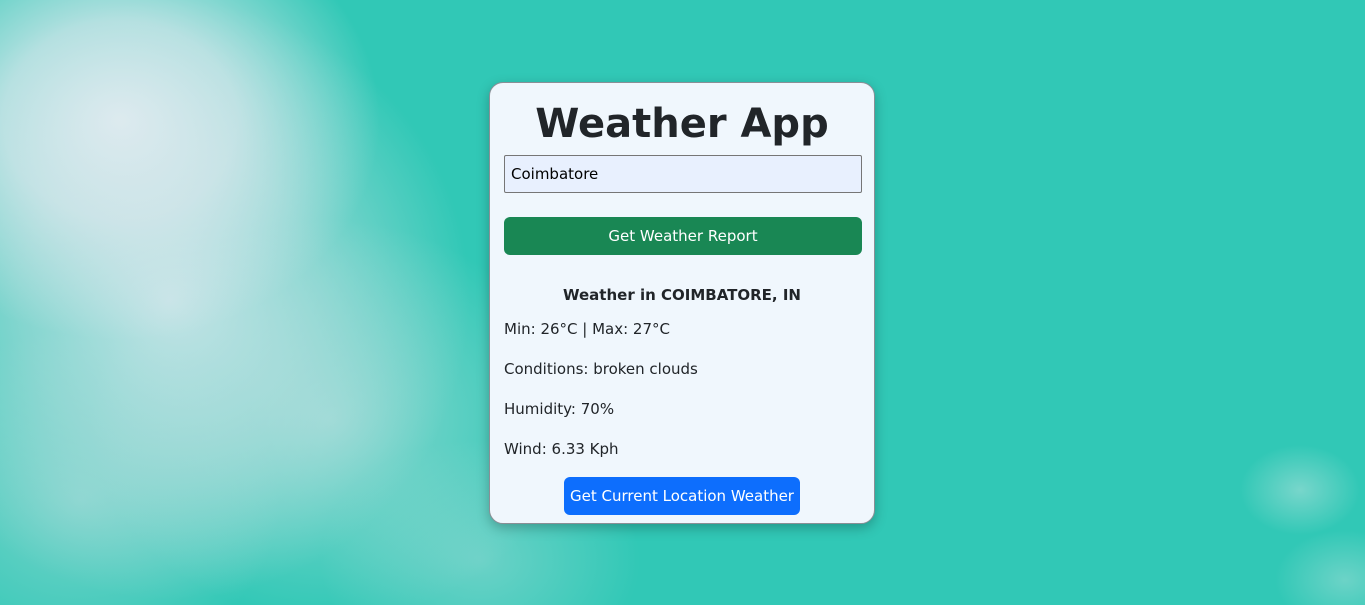 The width and height of the screenshot is (1365, 605). I want to click on get-weather-report-button: Get Weather Report, so click(683, 236).